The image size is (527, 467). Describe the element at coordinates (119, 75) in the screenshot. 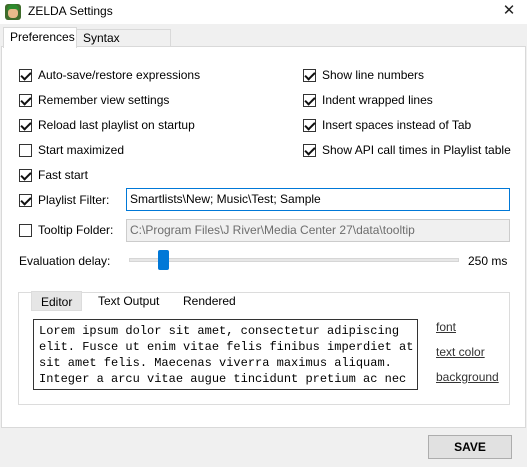

I see `auto-save-label: Auto-save/restore expressions` at that location.